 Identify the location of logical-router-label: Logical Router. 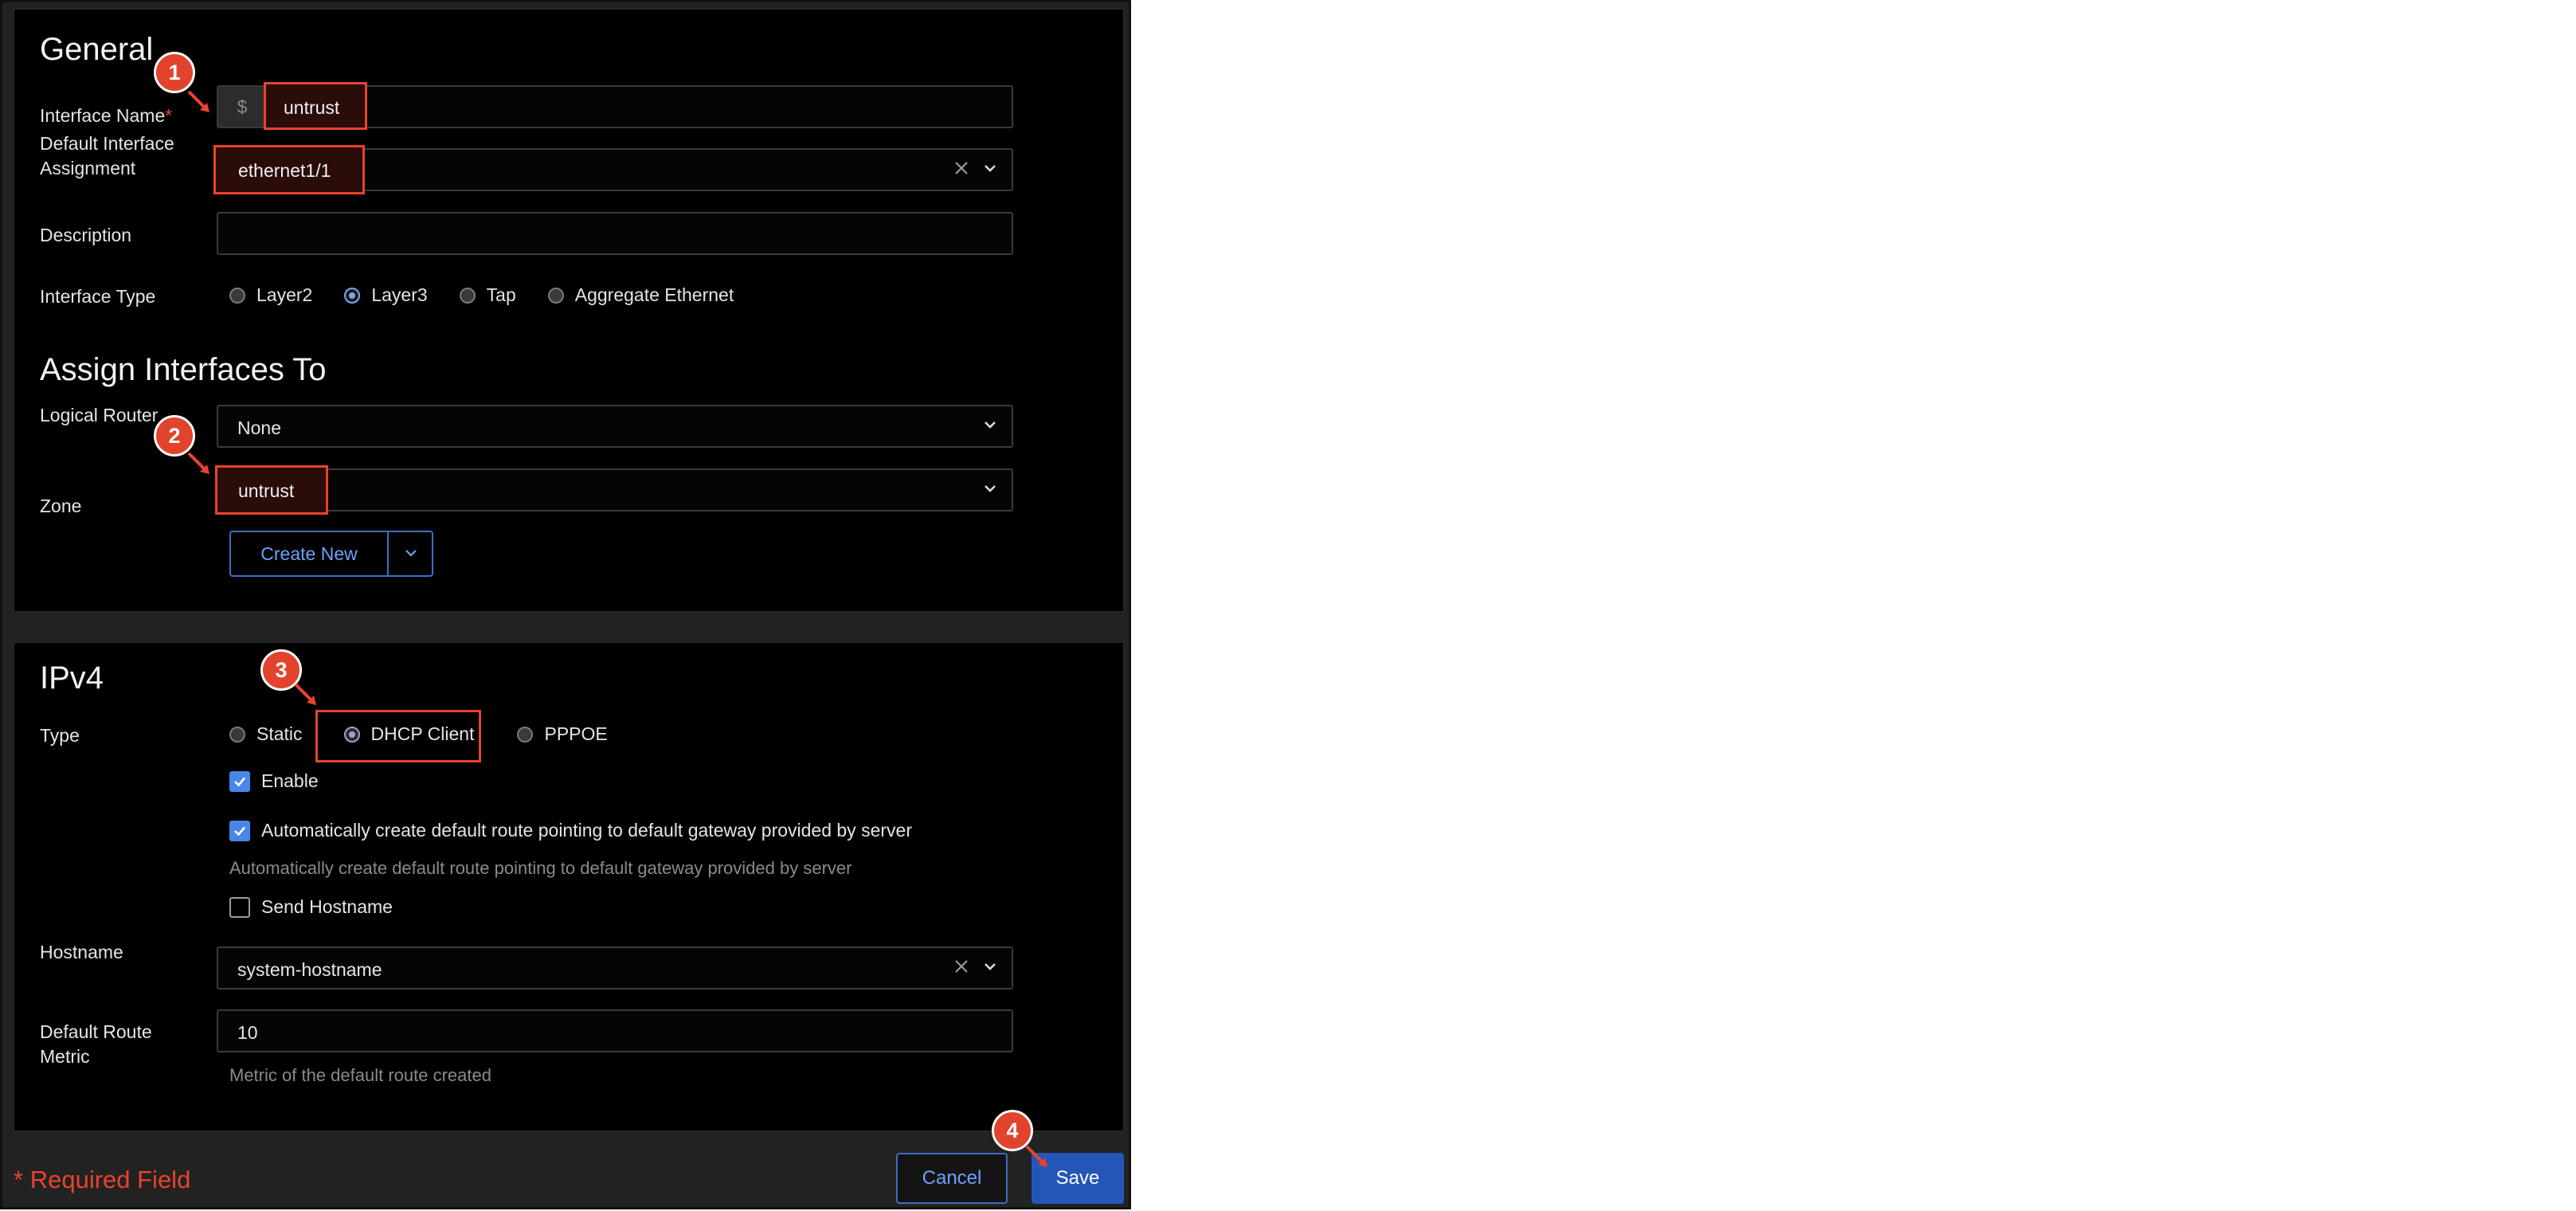
(99, 415).